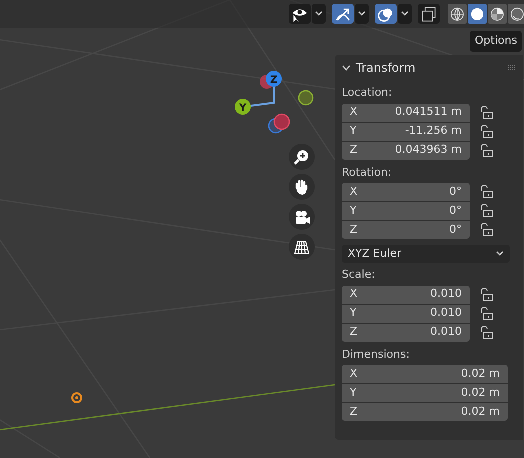 The width and height of the screenshot is (524, 458). Describe the element at coordinates (496, 41) in the screenshot. I see `options-tooltip: Options` at that location.